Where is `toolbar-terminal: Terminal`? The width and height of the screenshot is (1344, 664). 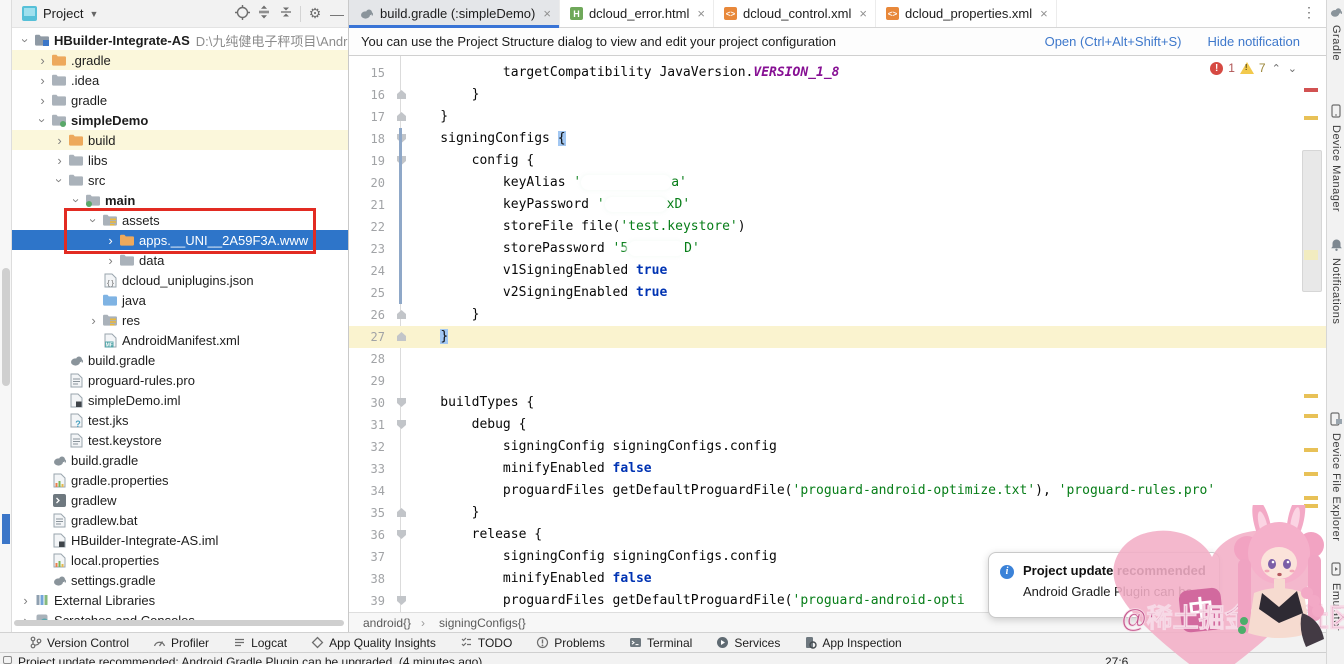
toolbar-terminal: Terminal is located at coordinates (660, 643).